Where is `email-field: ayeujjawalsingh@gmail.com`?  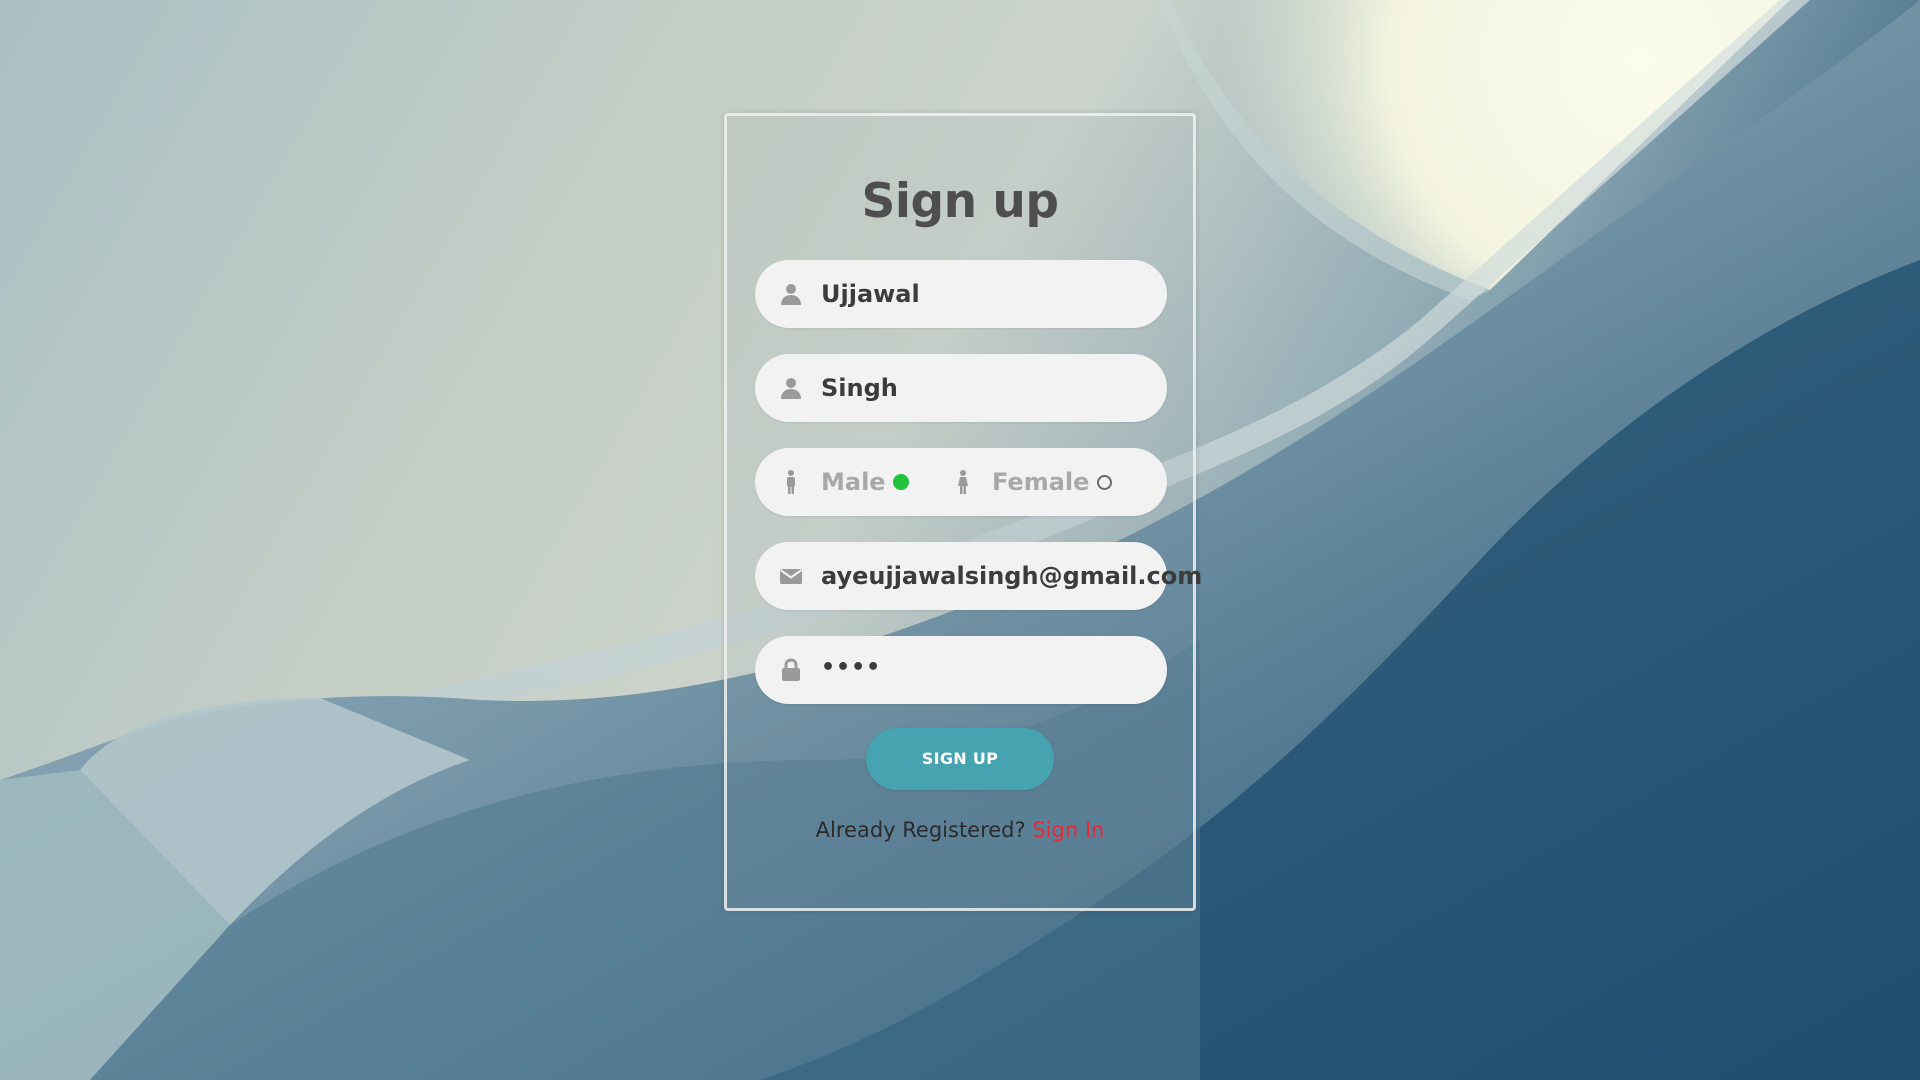
email-field: ayeujjawalsingh@gmail.com is located at coordinates (978, 576).